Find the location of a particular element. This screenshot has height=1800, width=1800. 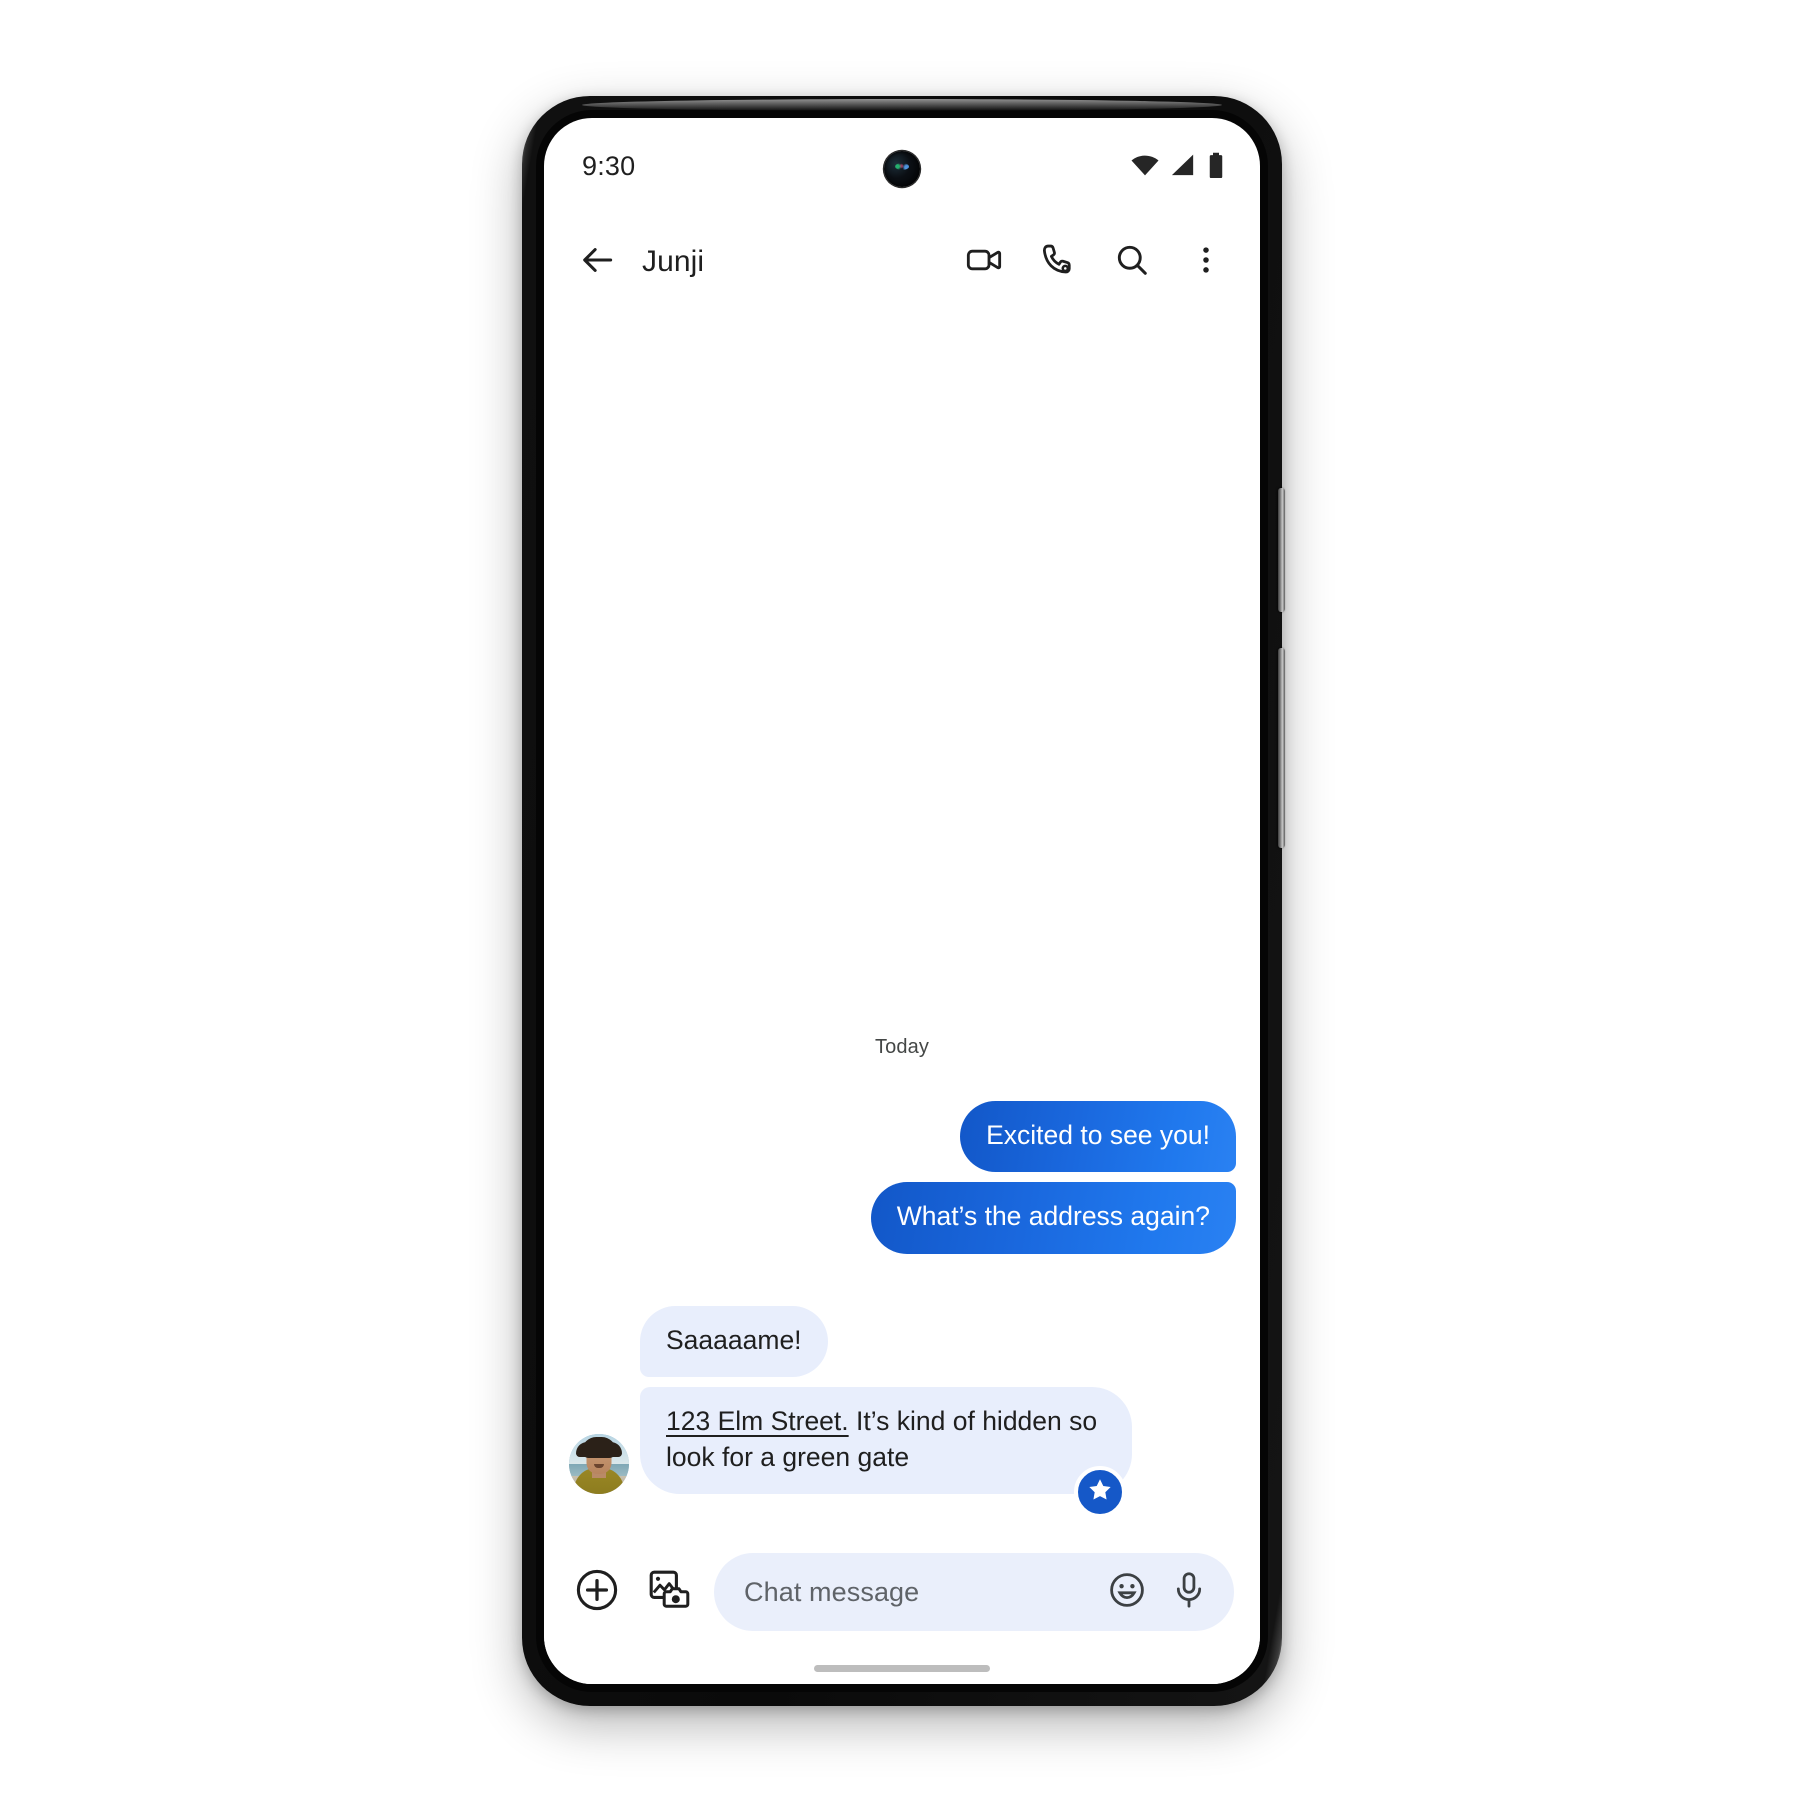

emoji-picker-button is located at coordinates (1127, 1592).